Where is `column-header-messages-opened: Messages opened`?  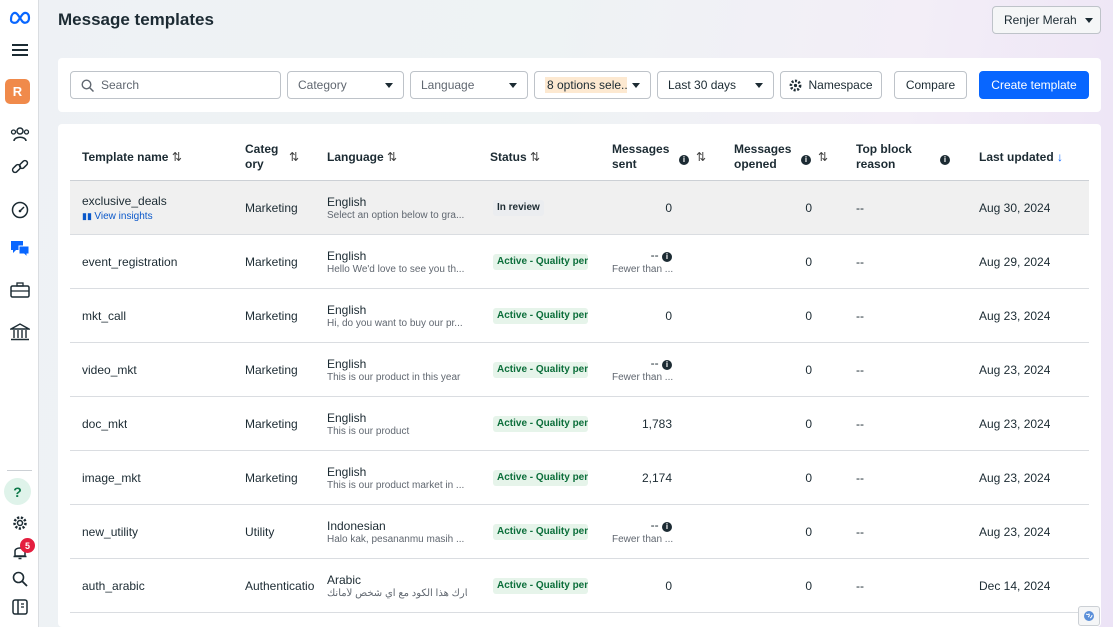
column-header-messages-opened: Messages opened is located at coordinates (762, 157).